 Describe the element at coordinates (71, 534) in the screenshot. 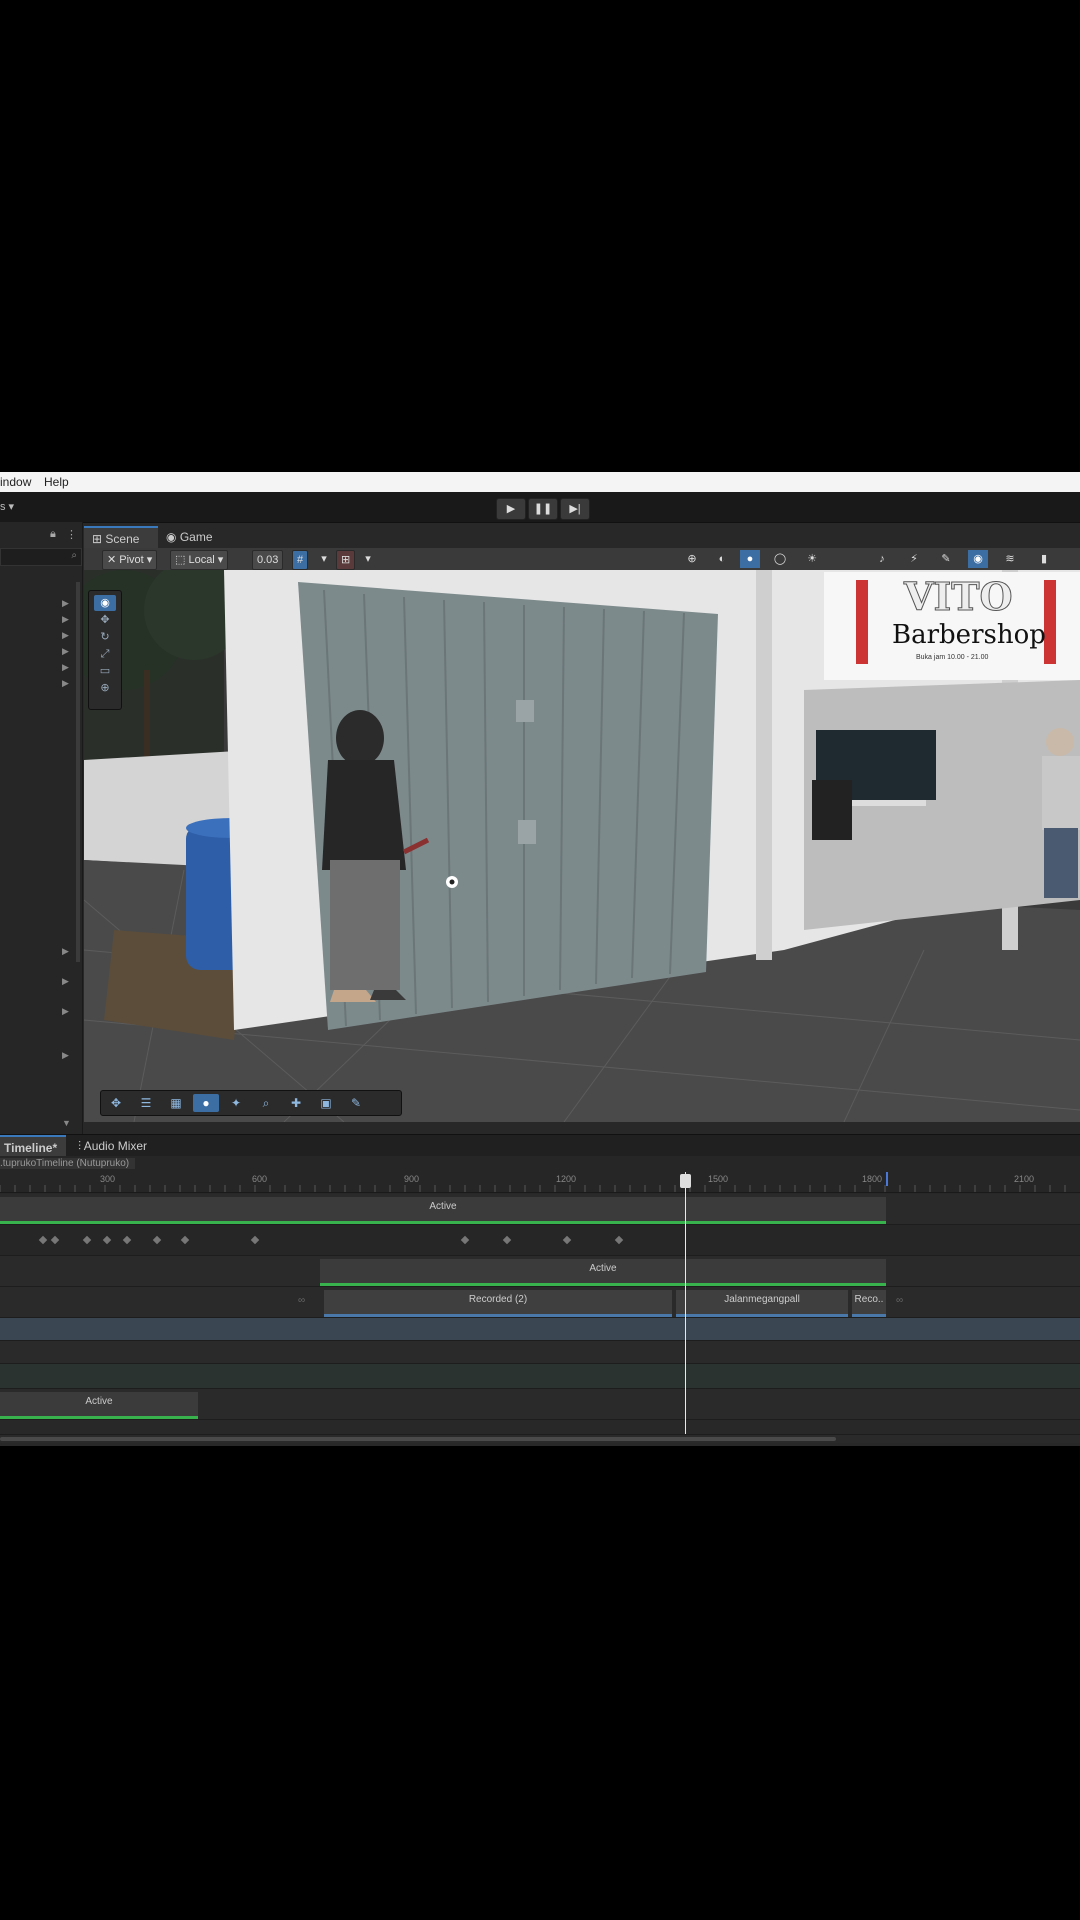

I see `more-icon: ⋮` at that location.